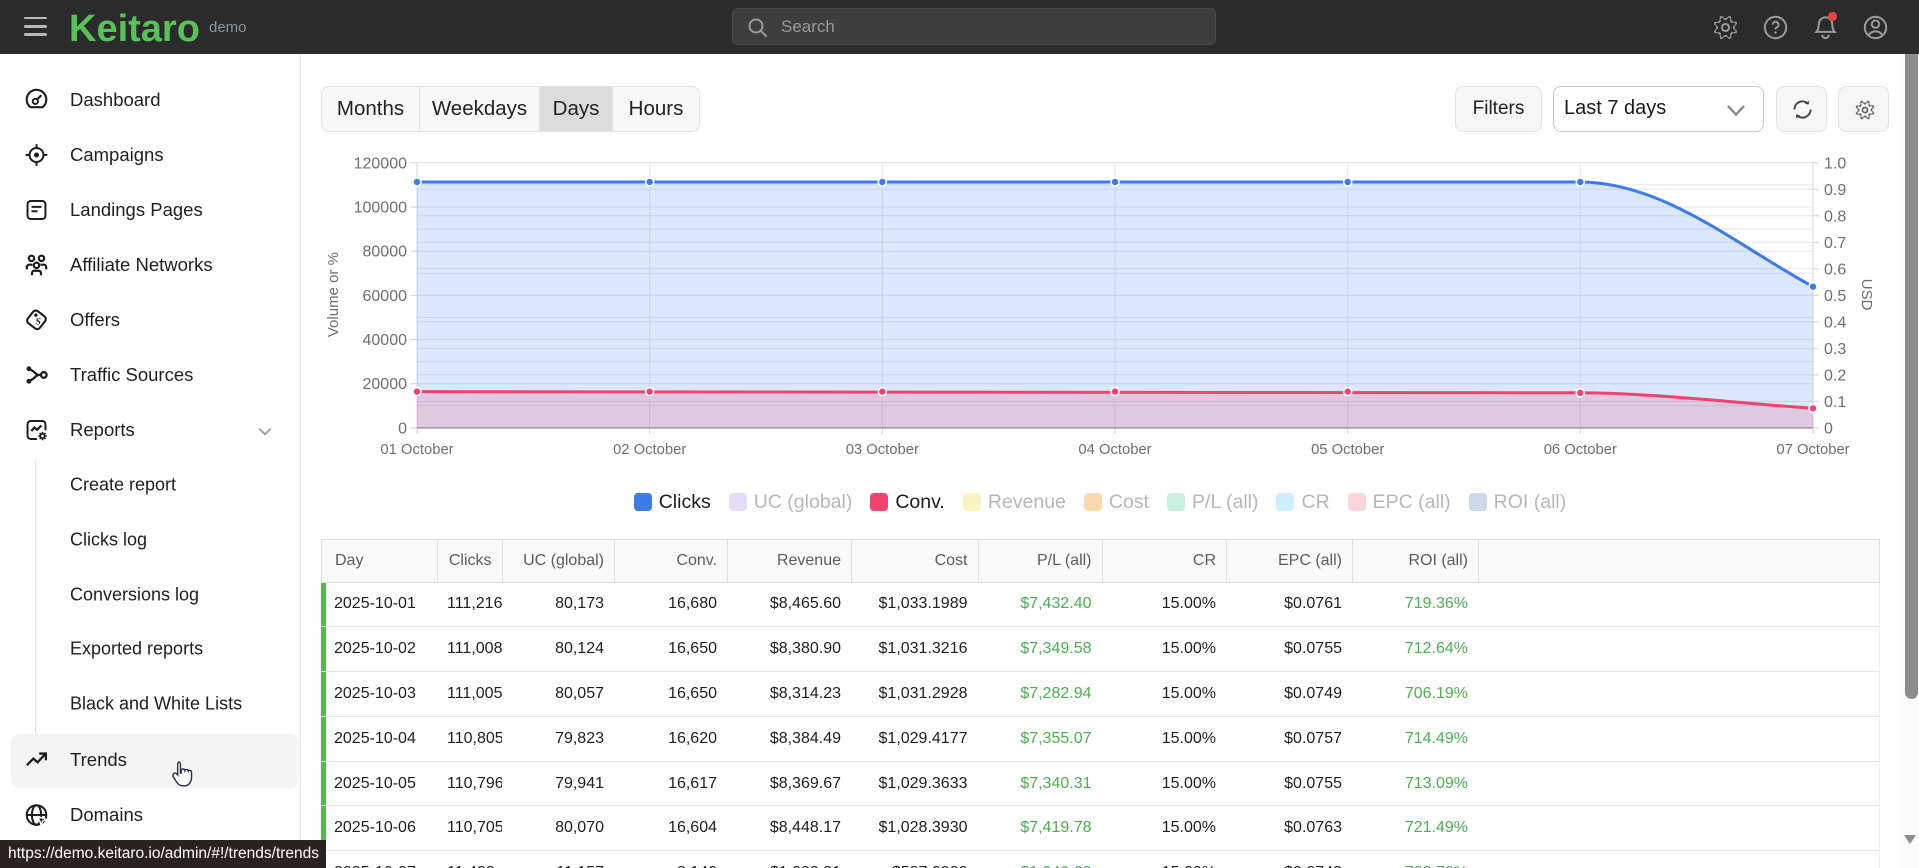 This screenshot has width=1919, height=868. I want to click on svg-text: 03 October, so click(882, 450).